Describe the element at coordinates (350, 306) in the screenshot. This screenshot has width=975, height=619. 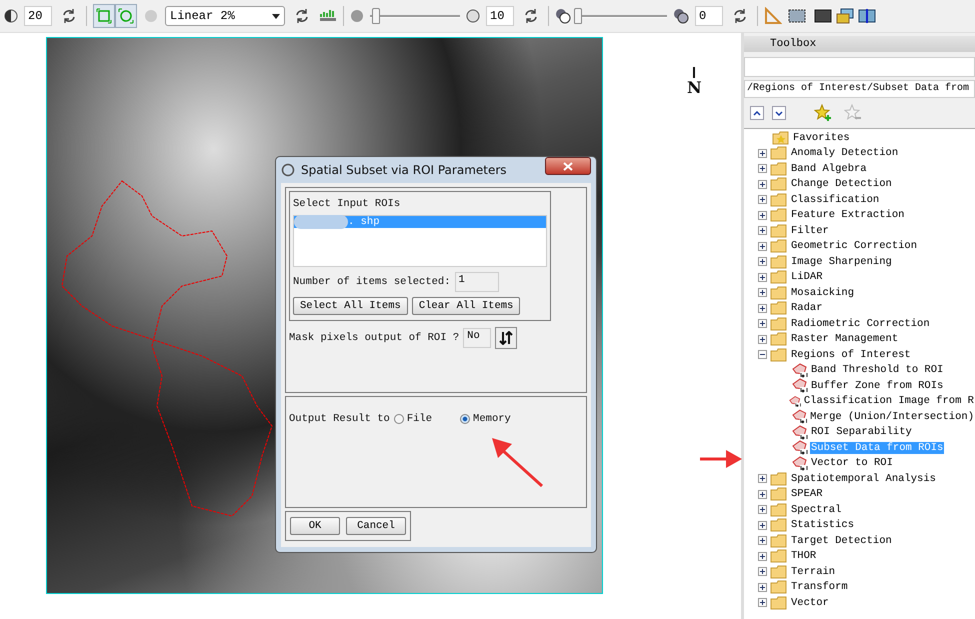
I see `select-button: Select All Items` at that location.